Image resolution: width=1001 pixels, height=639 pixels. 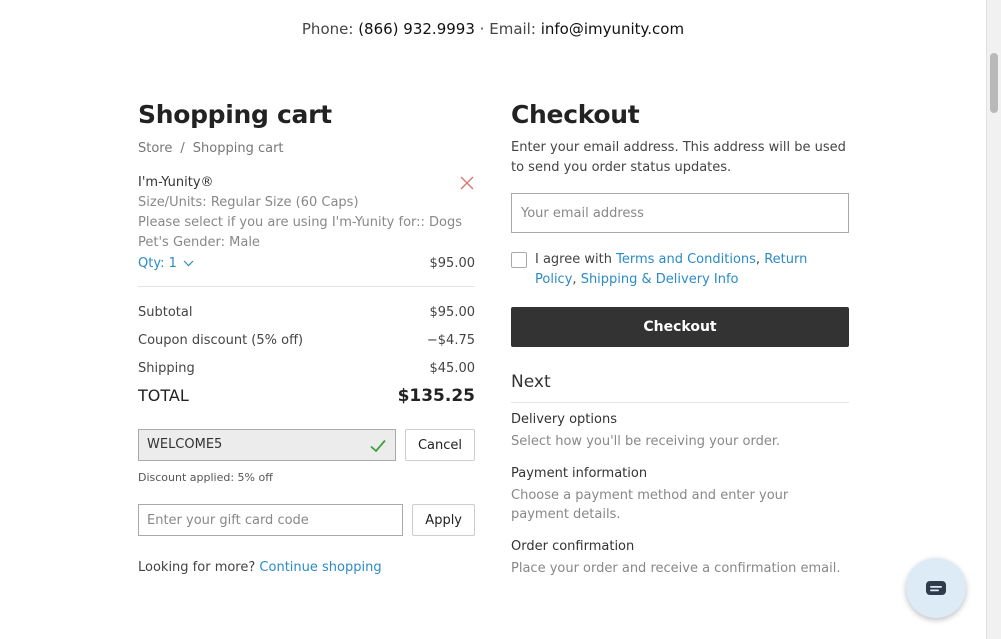 What do you see at coordinates (221, 340) in the screenshot?
I see `coupon-discount-label: Coupon discount (5% off)` at bounding box center [221, 340].